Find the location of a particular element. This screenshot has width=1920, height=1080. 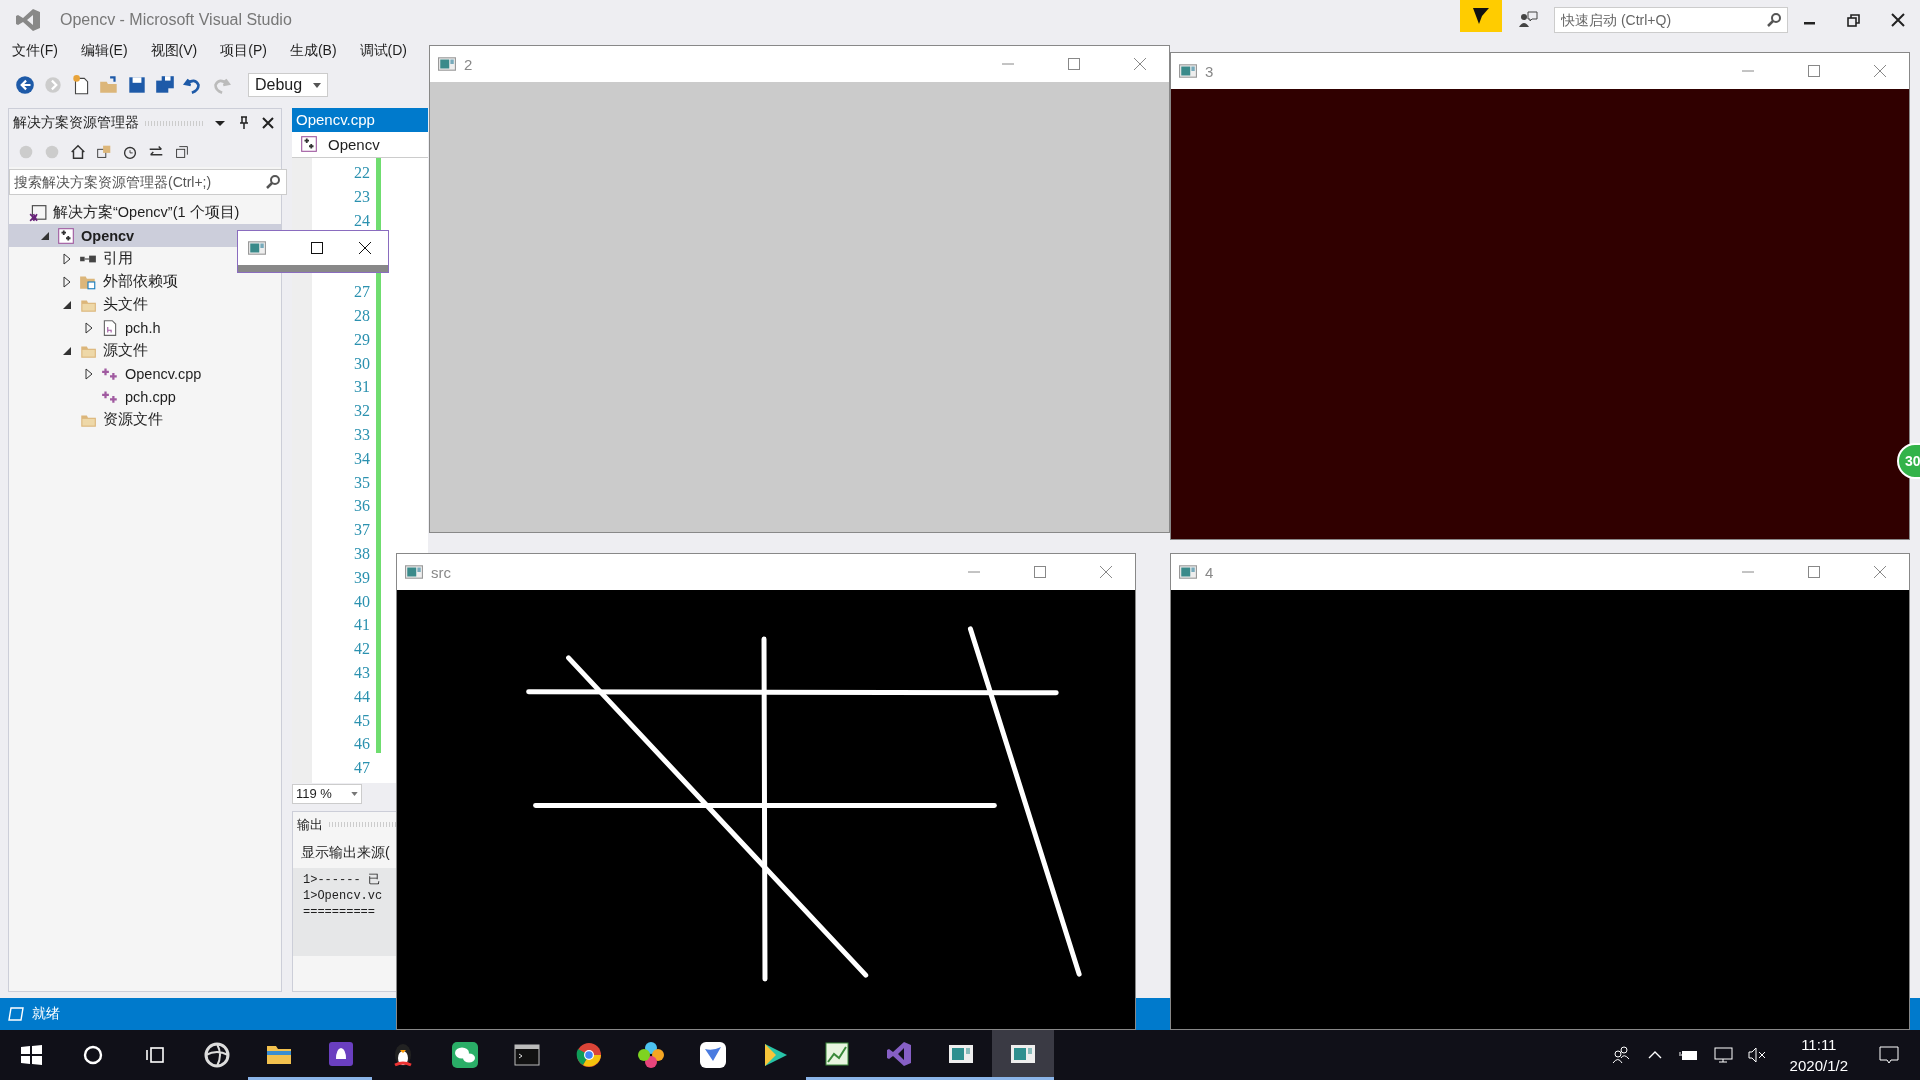

search-field: 搜索解决方案资源管理器(Ctrl+;) is located at coordinates (148, 182).